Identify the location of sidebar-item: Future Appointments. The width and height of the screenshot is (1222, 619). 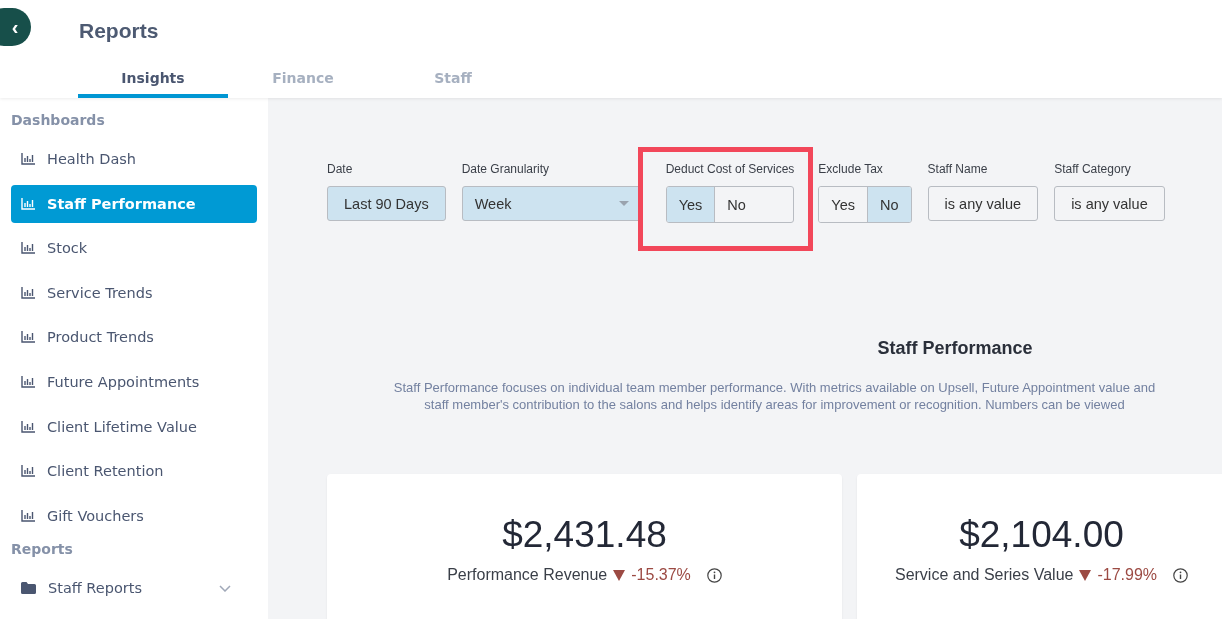
(134, 381).